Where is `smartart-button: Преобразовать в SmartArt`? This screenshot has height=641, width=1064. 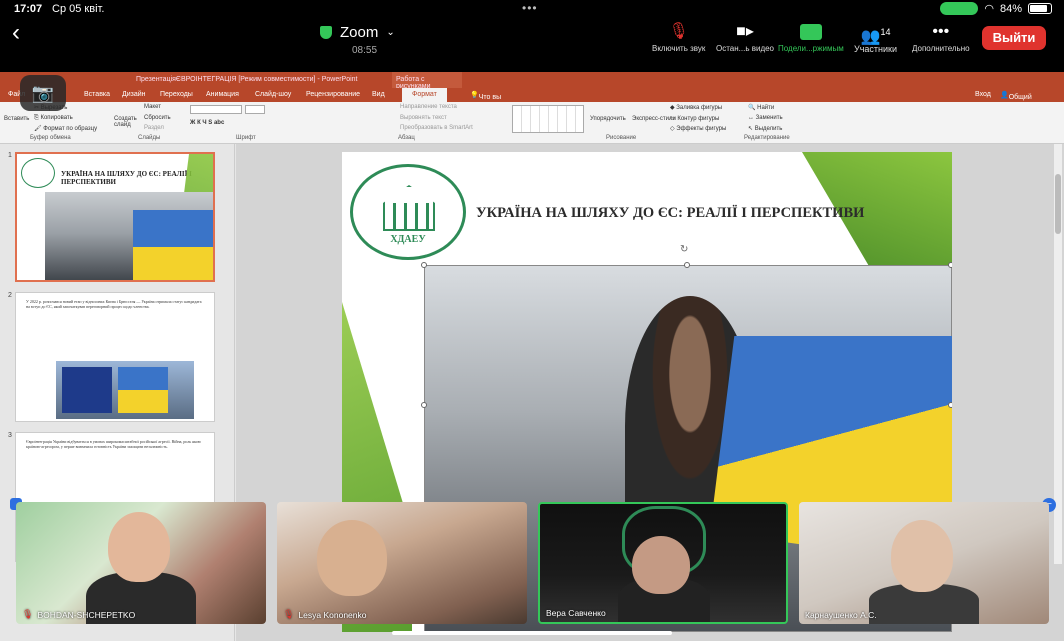 smartart-button: Преобразовать в SmartArt is located at coordinates (436, 128).